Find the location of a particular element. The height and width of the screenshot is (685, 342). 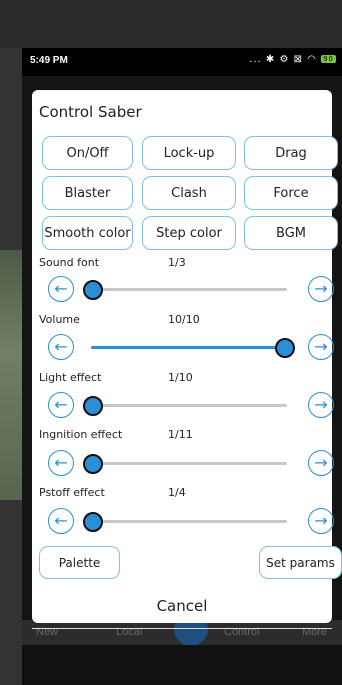

pstoff-effect-prev-icon: ← is located at coordinates (61, 521).